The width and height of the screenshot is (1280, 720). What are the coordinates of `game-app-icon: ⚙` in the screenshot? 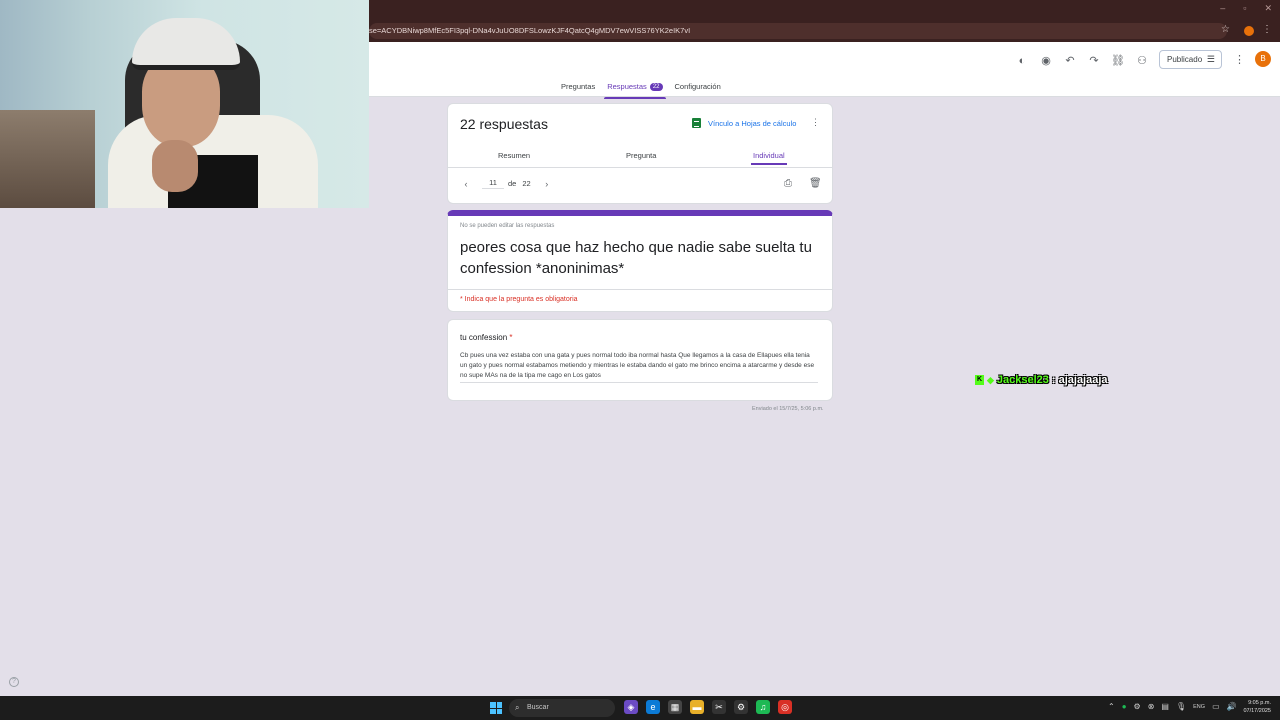 It's located at (741, 707).